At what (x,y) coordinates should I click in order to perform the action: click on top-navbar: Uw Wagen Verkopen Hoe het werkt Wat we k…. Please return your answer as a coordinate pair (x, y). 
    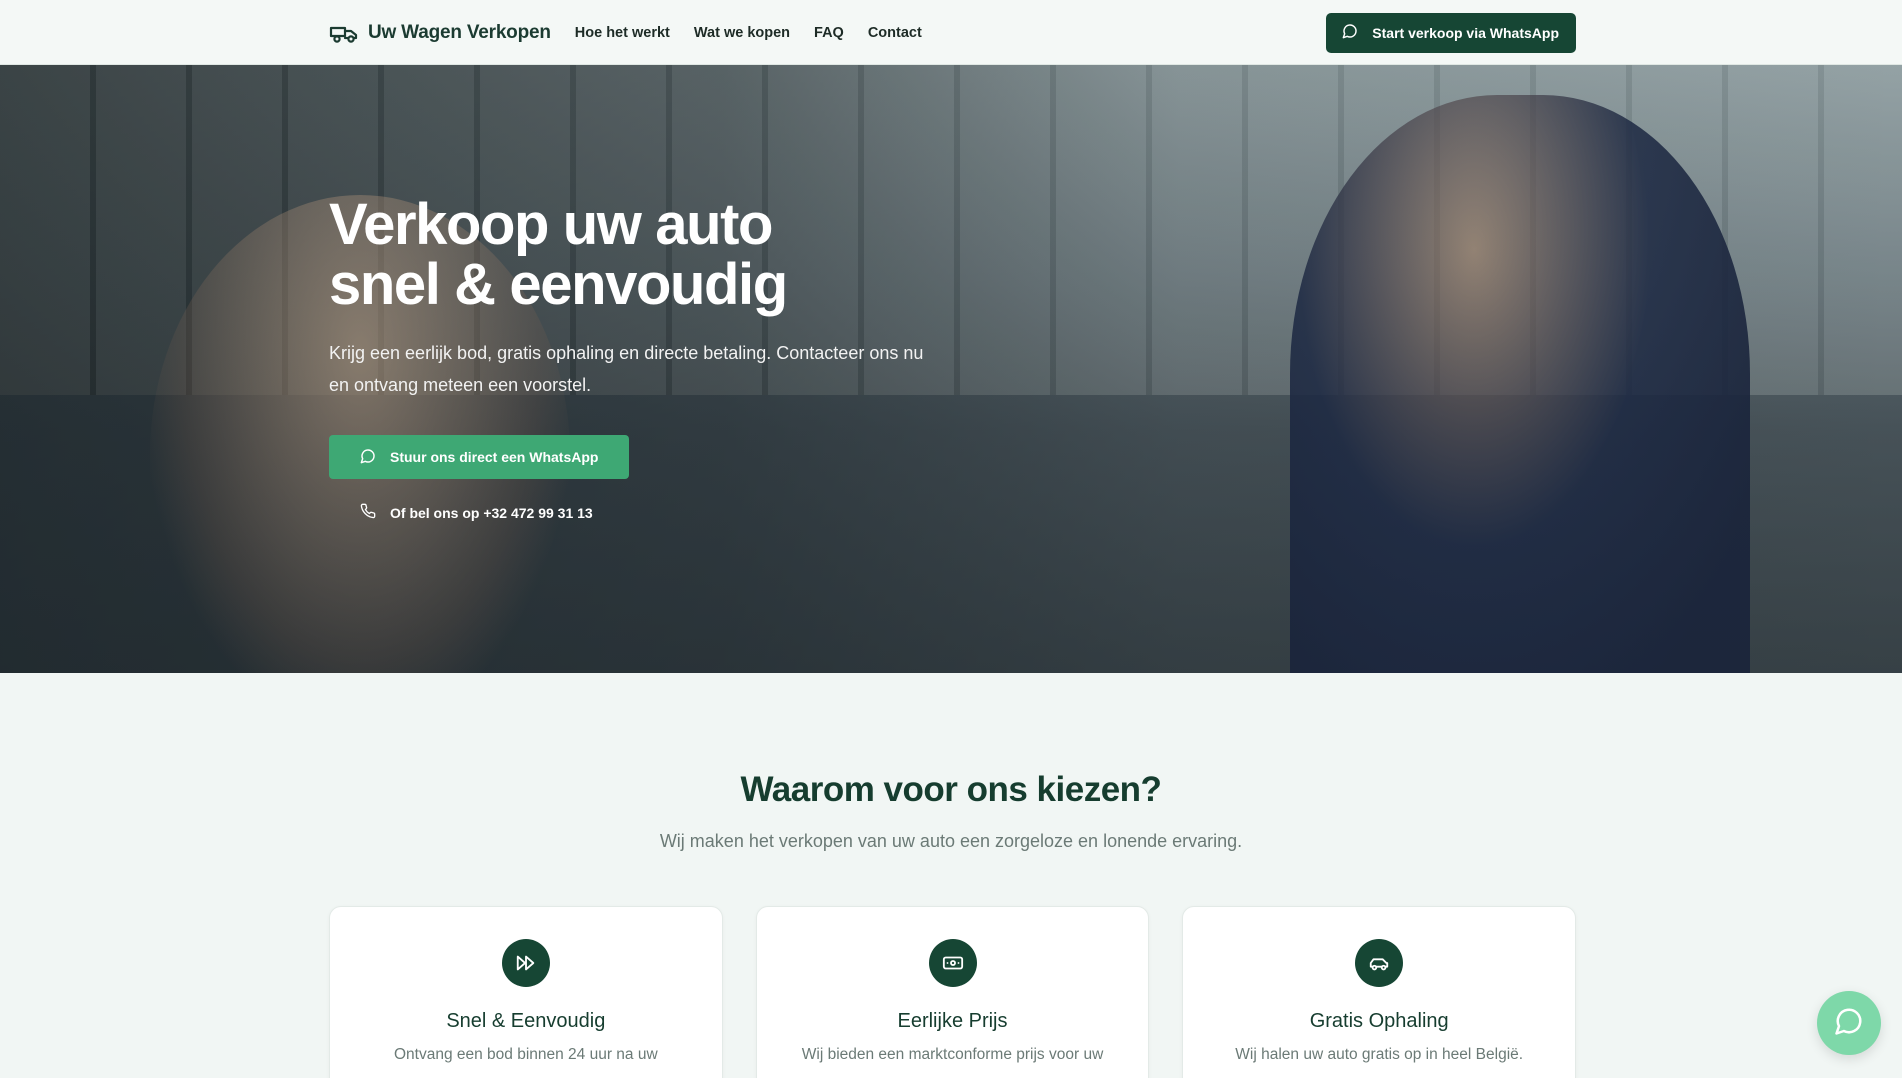
    Looking at the image, I should click on (951, 32).